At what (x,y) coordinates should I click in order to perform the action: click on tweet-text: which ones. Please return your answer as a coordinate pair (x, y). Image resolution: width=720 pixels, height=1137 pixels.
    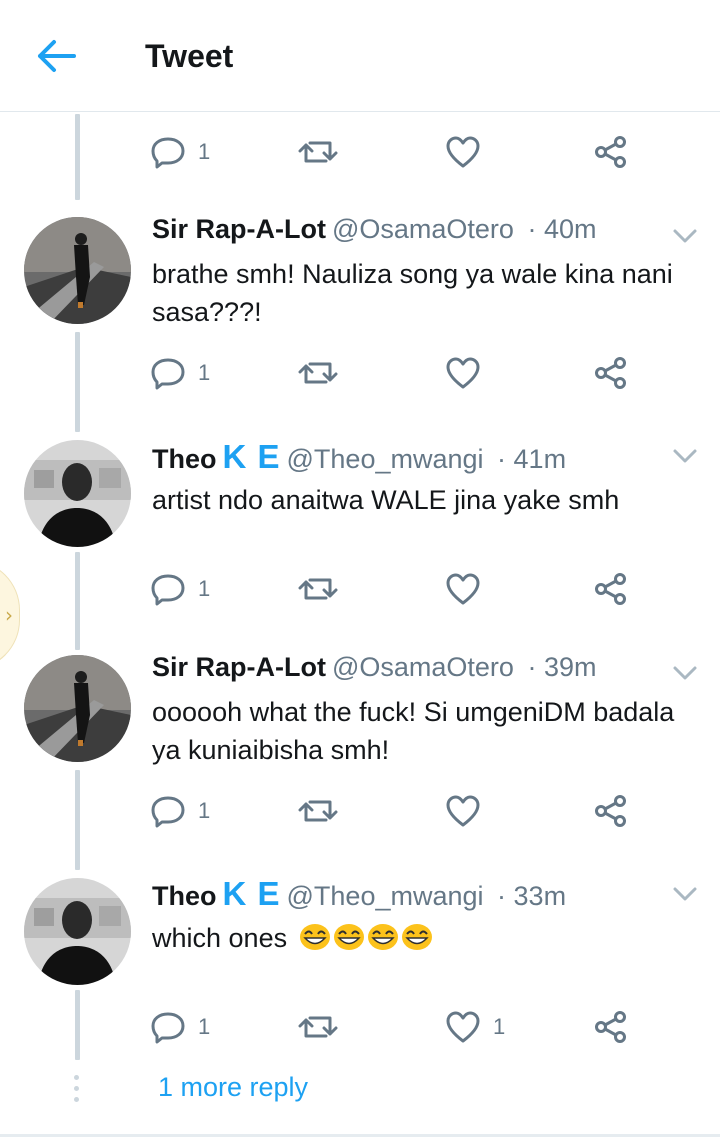
    Looking at the image, I should click on (220, 938).